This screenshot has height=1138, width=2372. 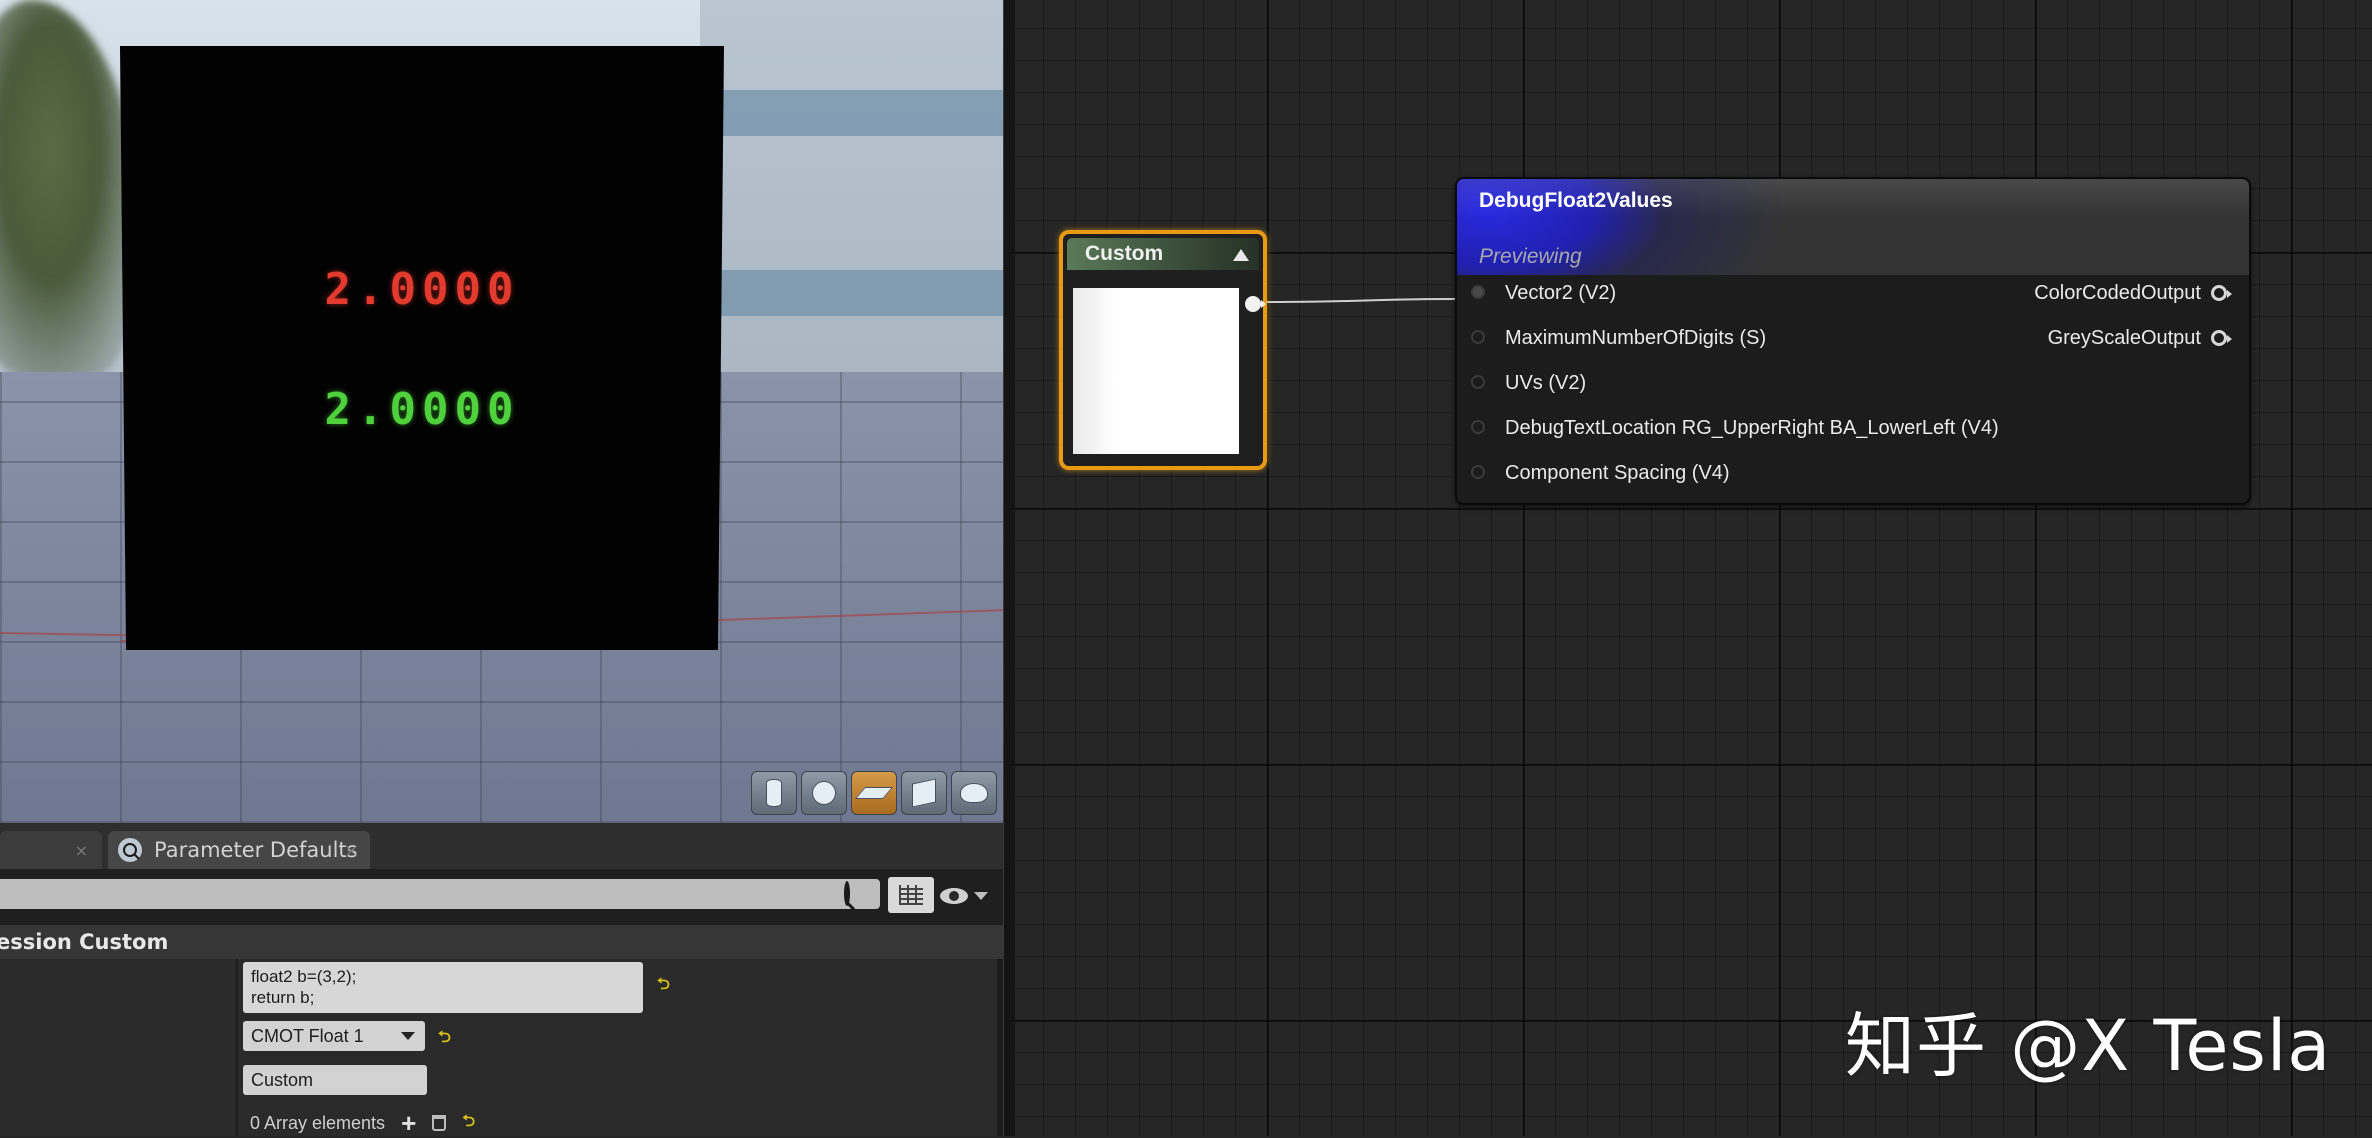 What do you see at coordinates (970, 896) in the screenshot?
I see `view-options-button` at bounding box center [970, 896].